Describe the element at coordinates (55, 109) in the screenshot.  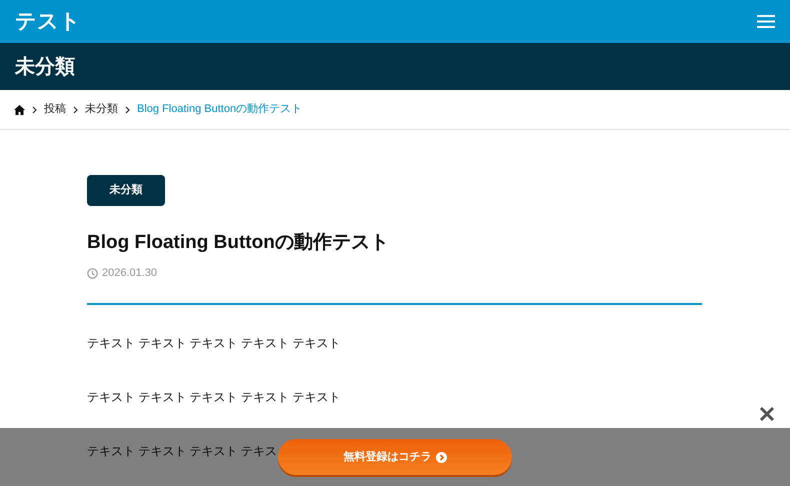
I see `breadcrumb-link: 投稿` at that location.